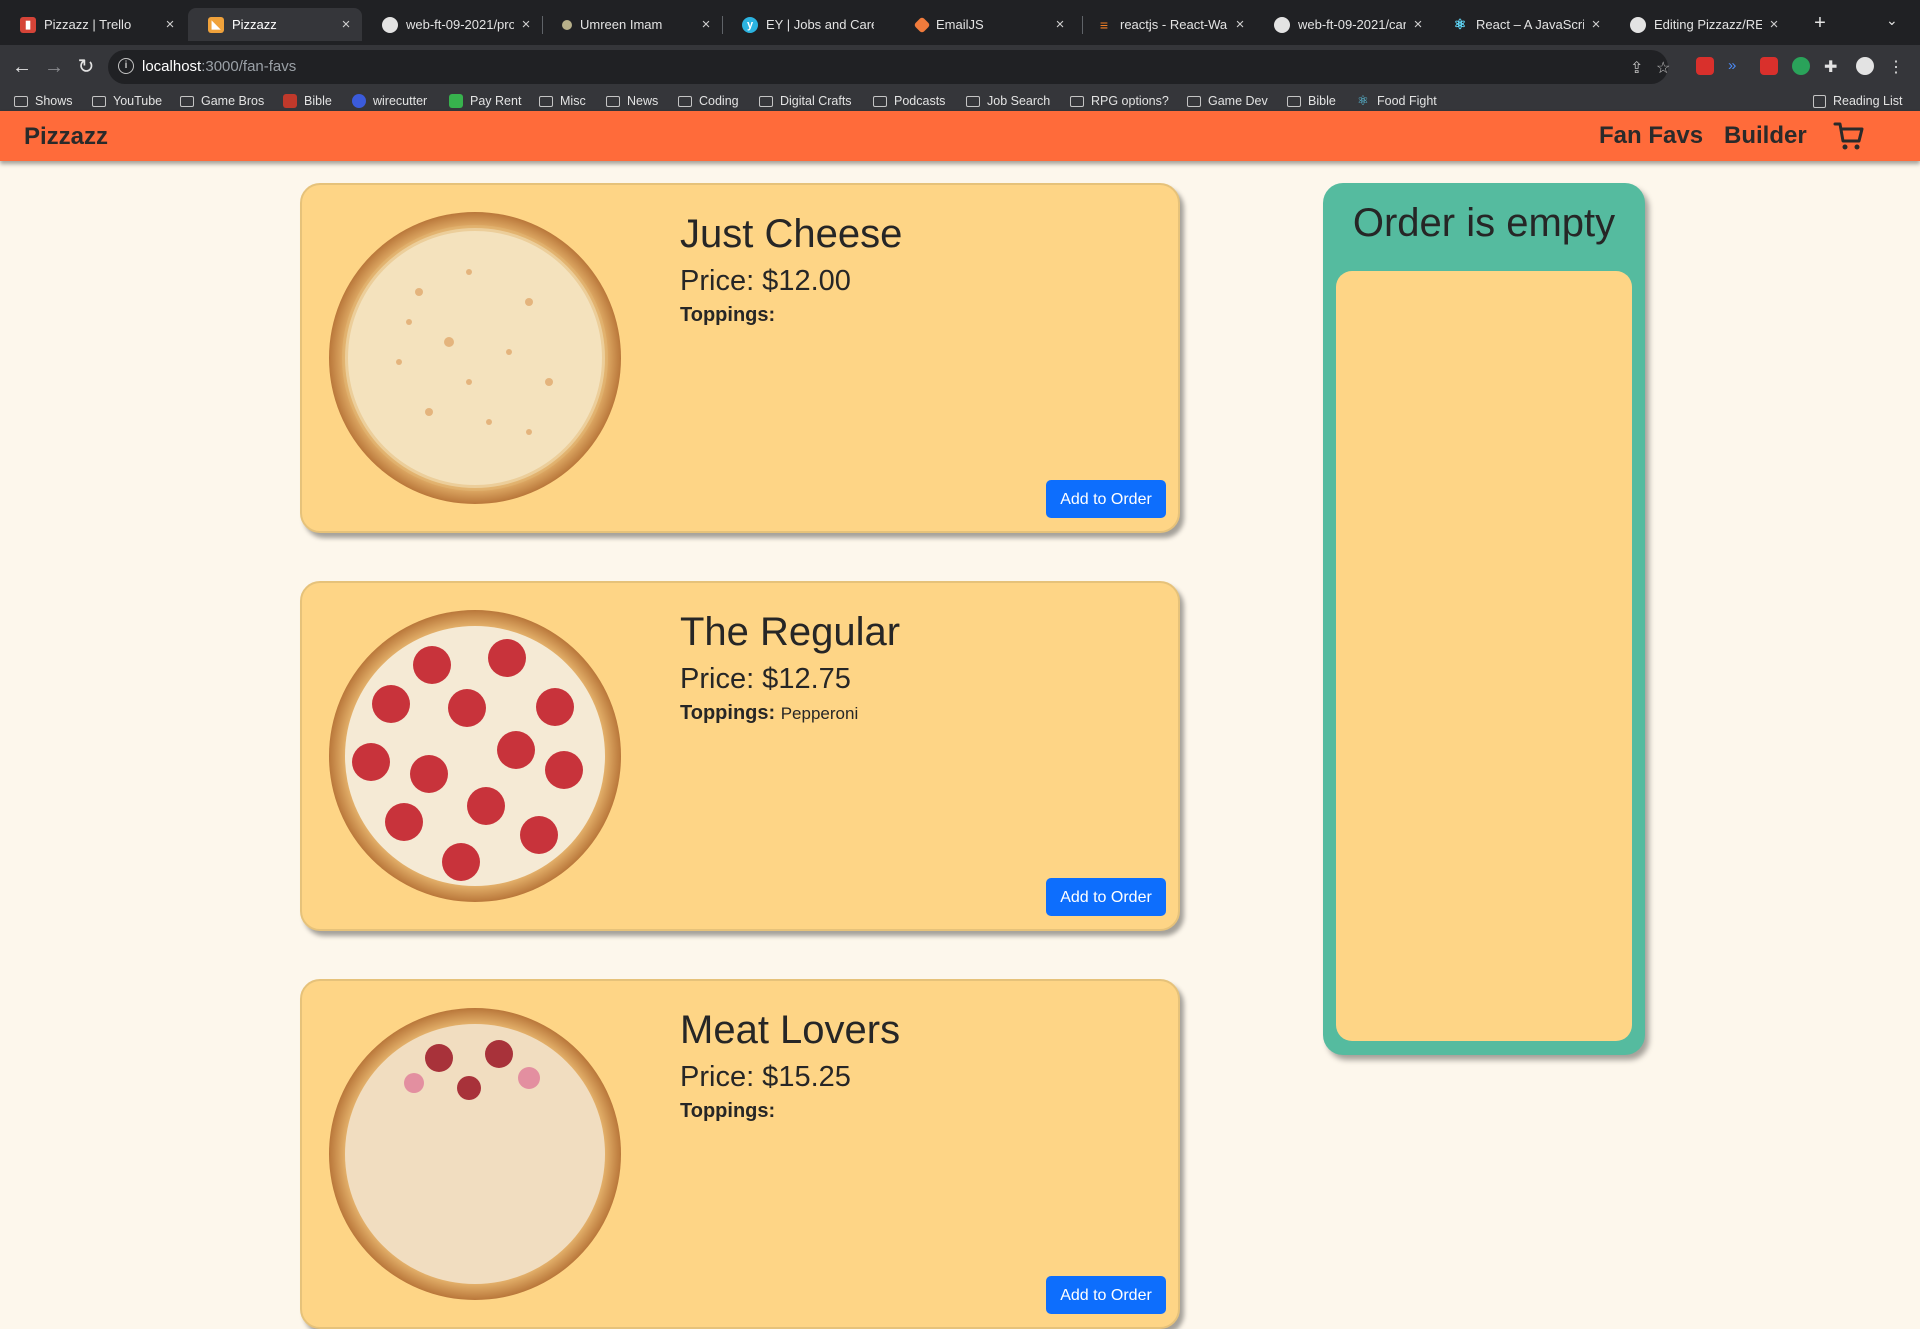 The height and width of the screenshot is (1329, 1920). I want to click on bookmark-label: Misc, so click(573, 101).